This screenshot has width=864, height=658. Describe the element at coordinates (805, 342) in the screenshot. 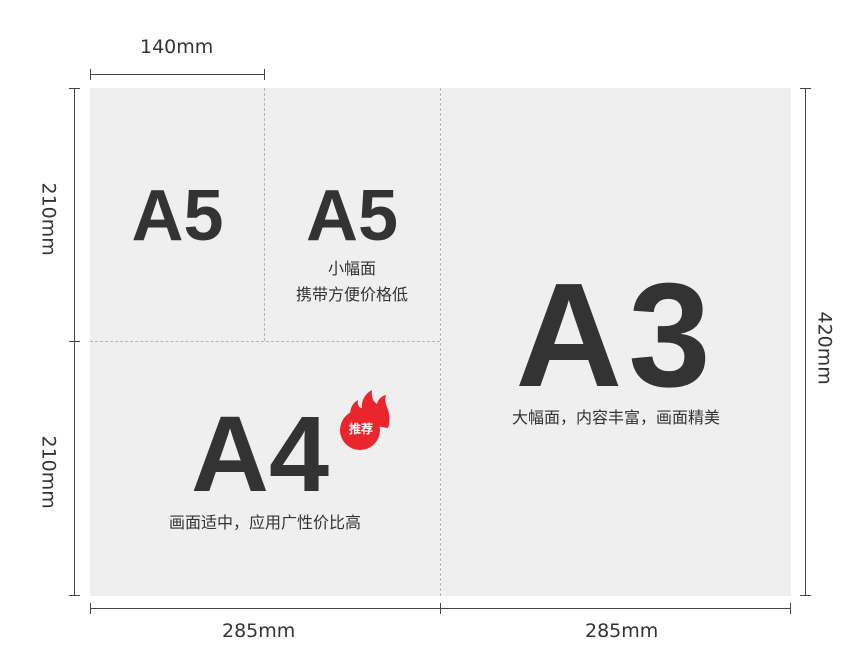

I see `dimension-line-right` at that location.